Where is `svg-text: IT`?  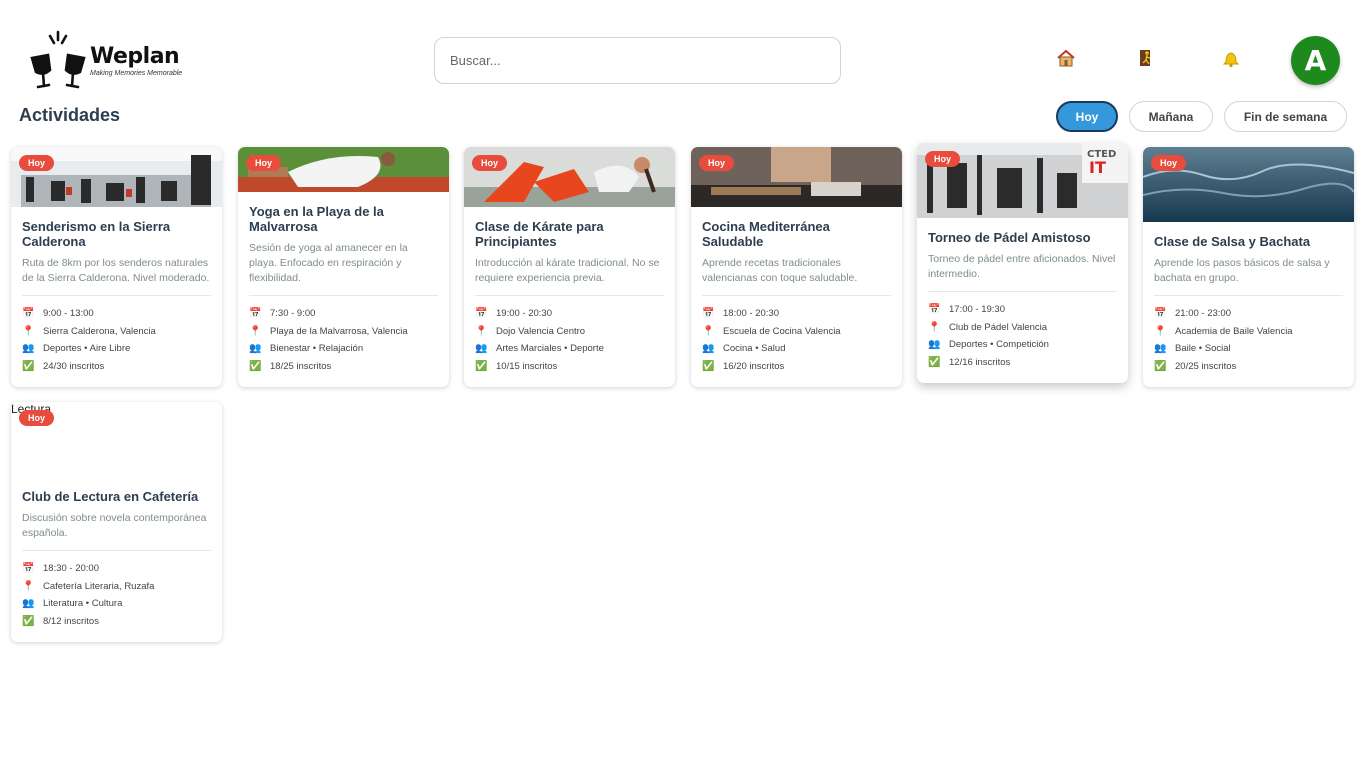
svg-text: IT is located at coordinates (1097, 167).